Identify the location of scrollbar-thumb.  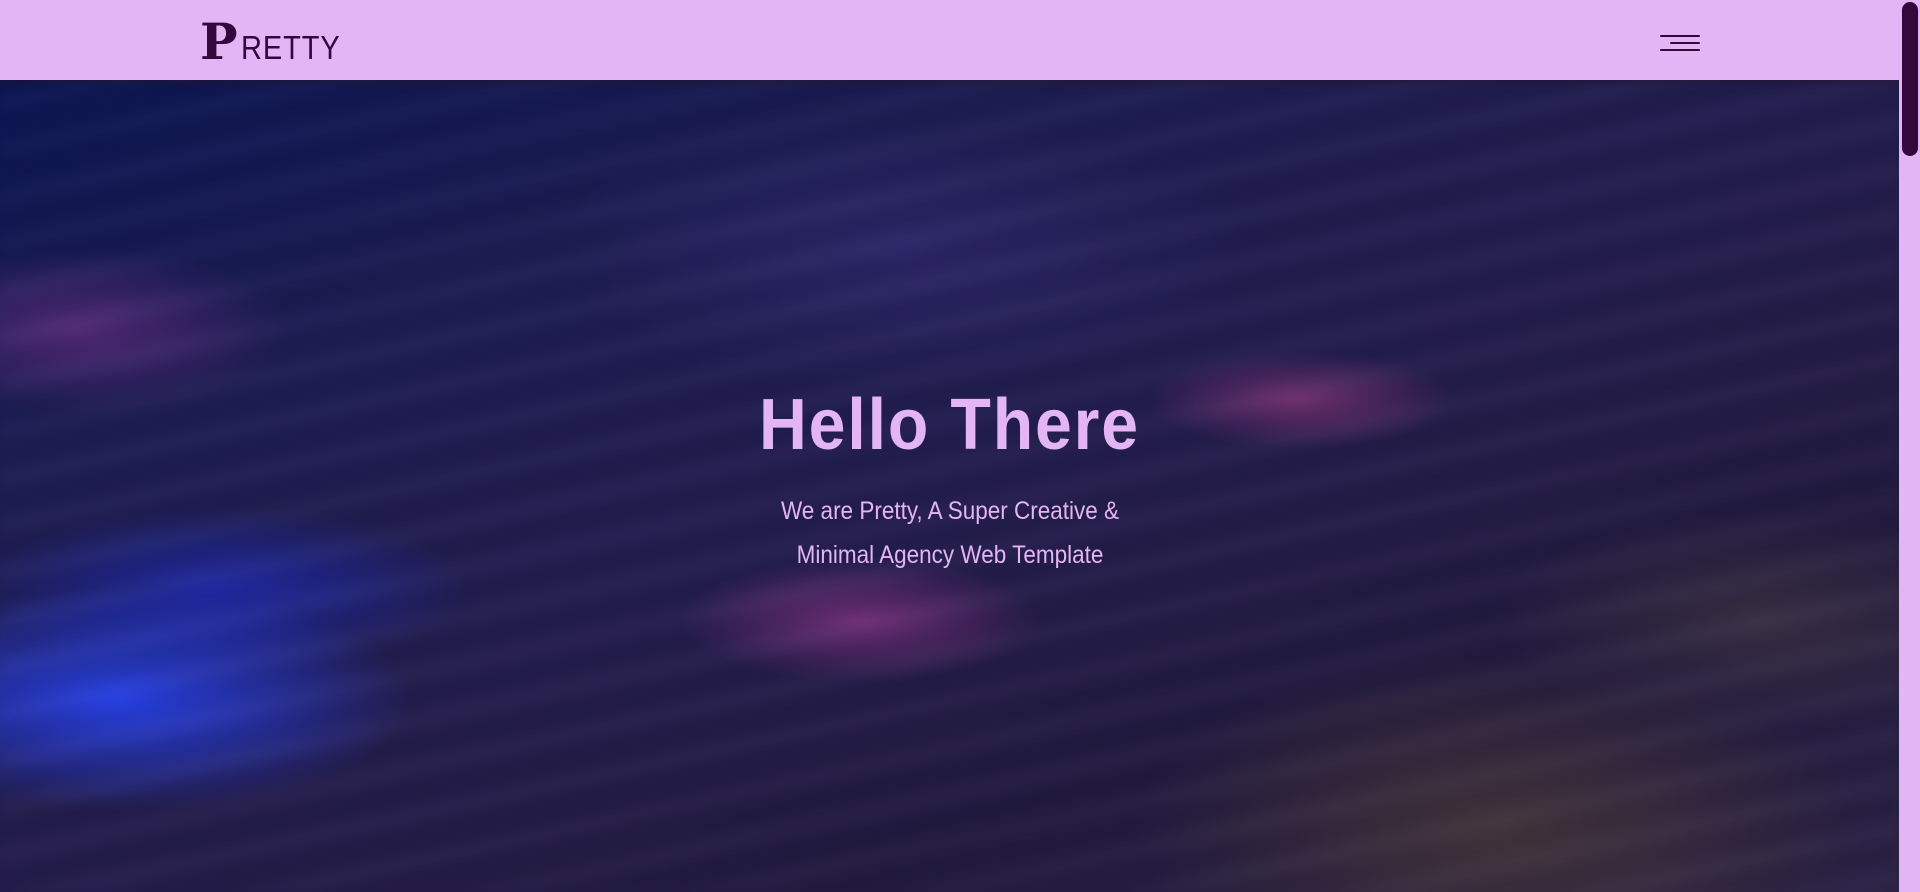
(1910, 79).